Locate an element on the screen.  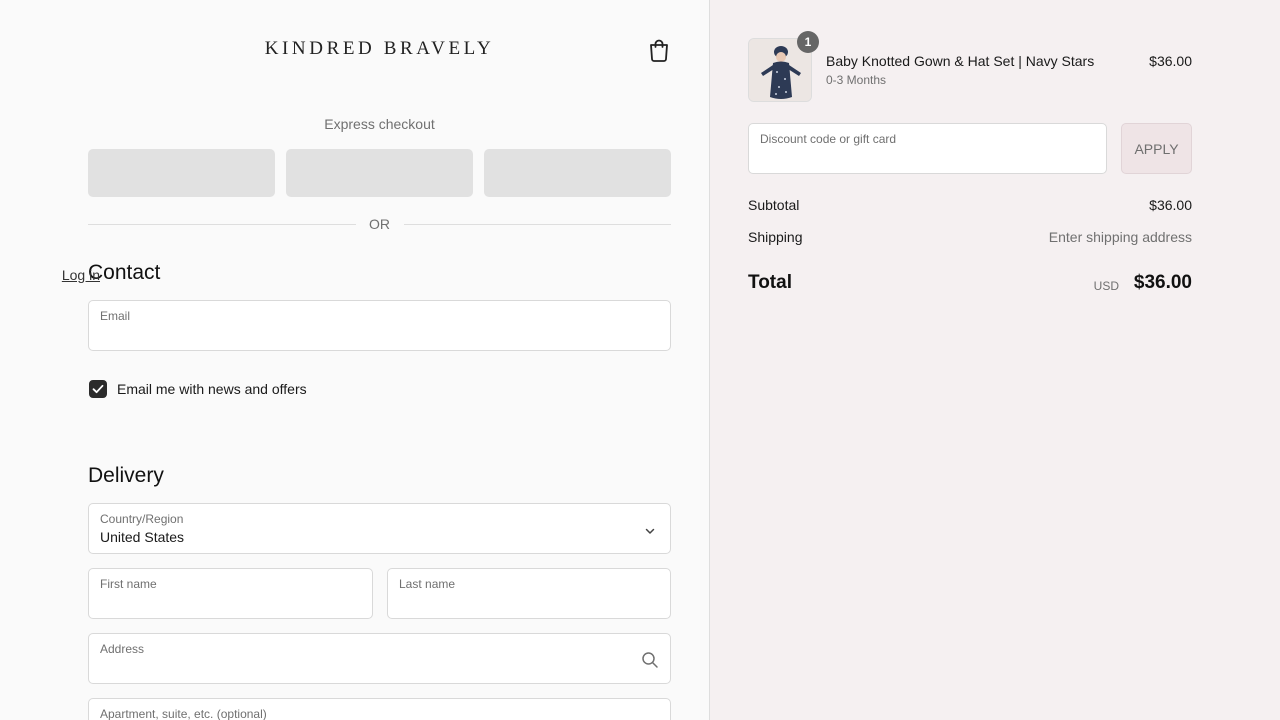
divider-line-right is located at coordinates (537, 224).